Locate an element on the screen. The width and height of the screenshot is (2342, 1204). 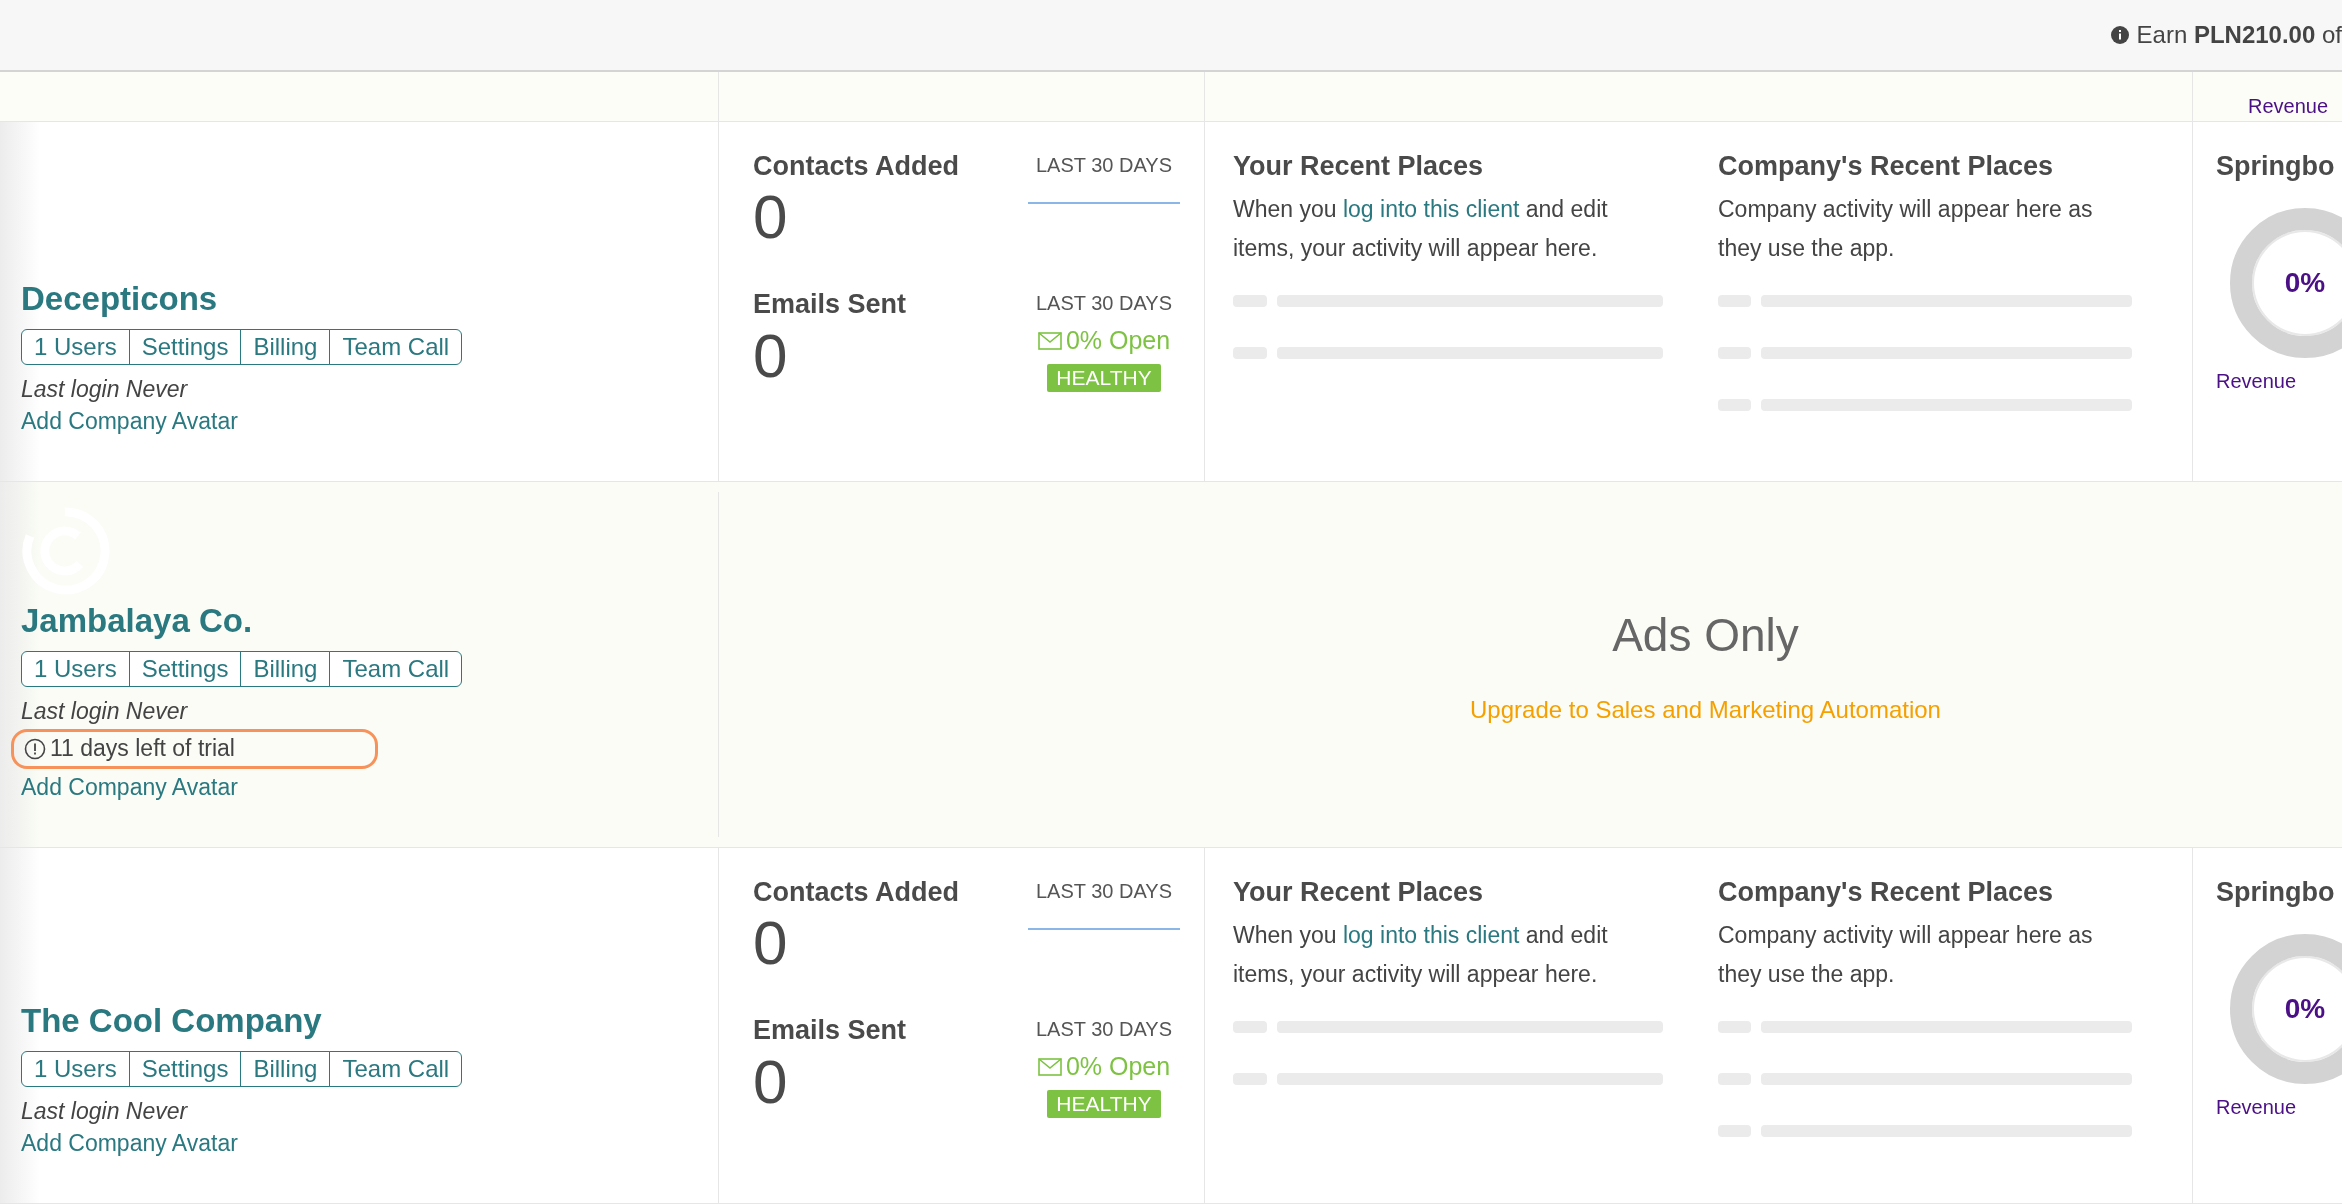
company-name: Decepticons is located at coordinates (369, 299).